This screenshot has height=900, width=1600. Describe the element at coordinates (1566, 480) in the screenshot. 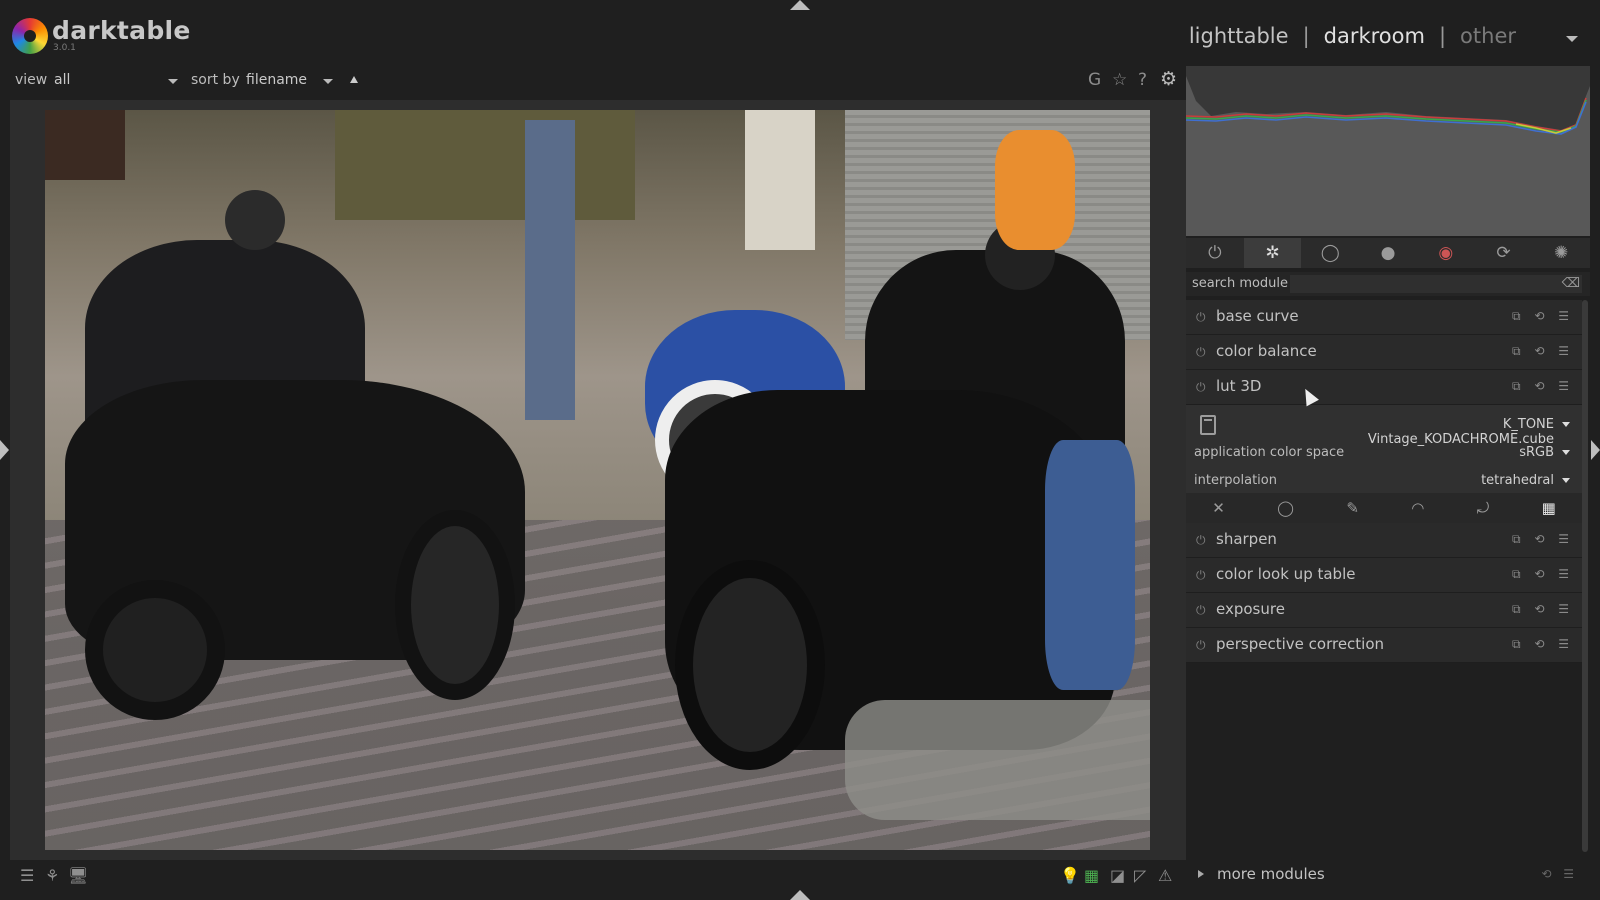

I see `interpolation-chevron-down-icon` at that location.